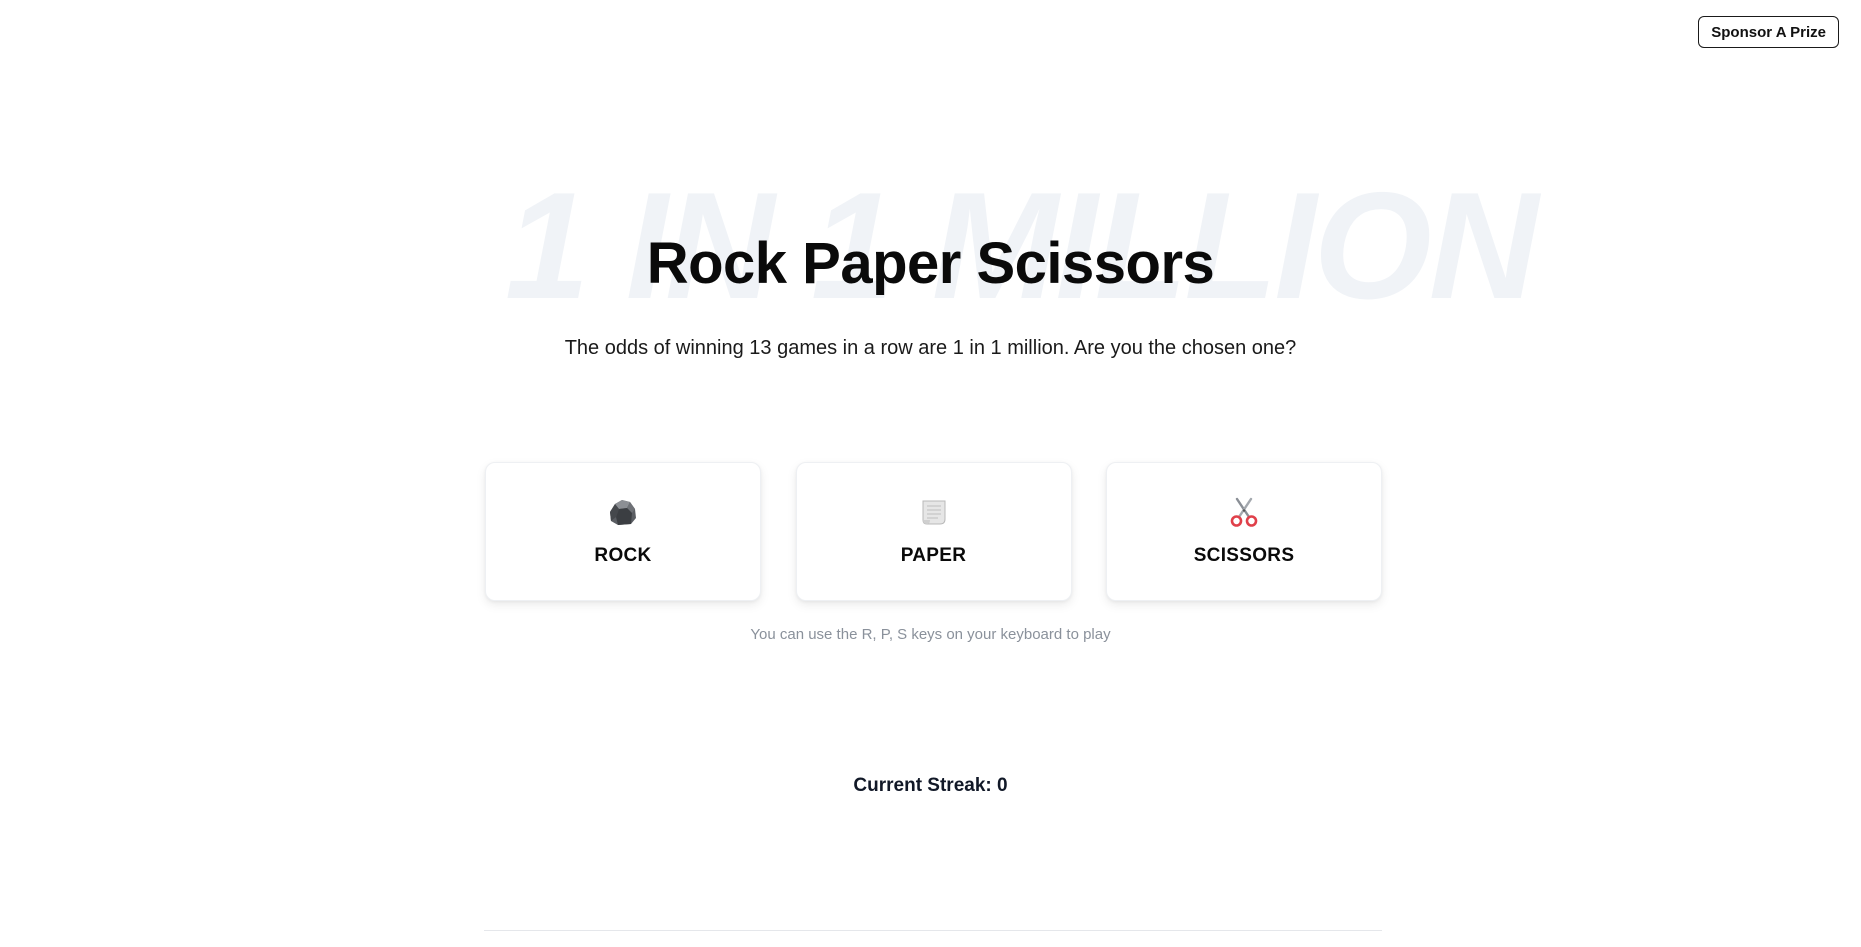  I want to click on scissors-label: SCISSORS, so click(1244, 555).